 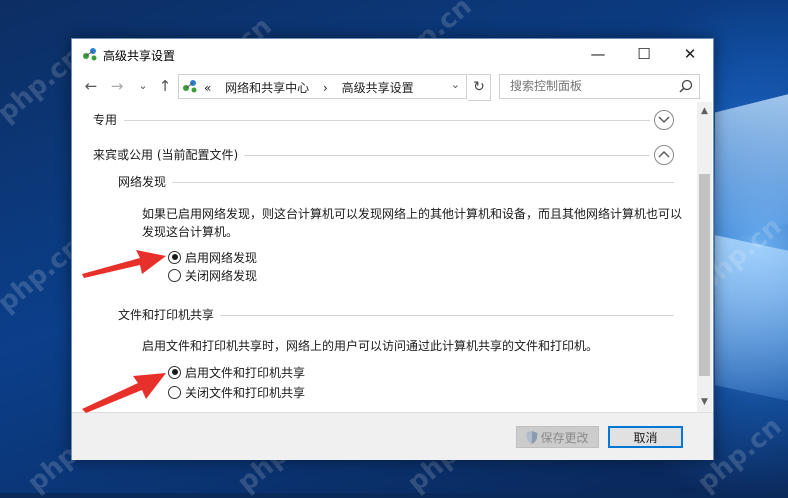 What do you see at coordinates (165, 86) in the screenshot?
I see `up-arrow-icon: ↑` at bounding box center [165, 86].